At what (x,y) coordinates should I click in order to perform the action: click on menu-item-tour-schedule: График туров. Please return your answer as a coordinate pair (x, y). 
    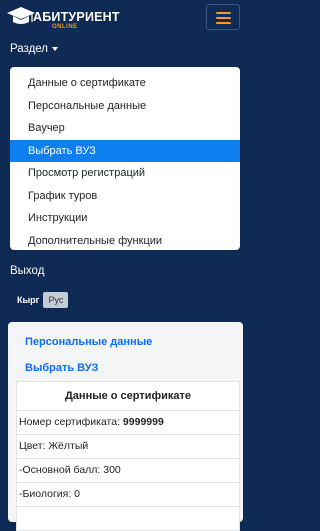
    Looking at the image, I should click on (125, 196).